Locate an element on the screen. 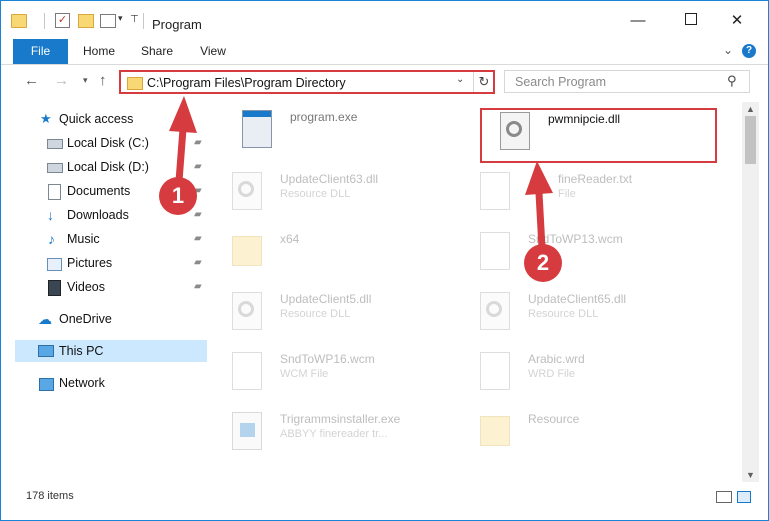 The image size is (769, 521). step-badge-1: 1 is located at coordinates (178, 196).